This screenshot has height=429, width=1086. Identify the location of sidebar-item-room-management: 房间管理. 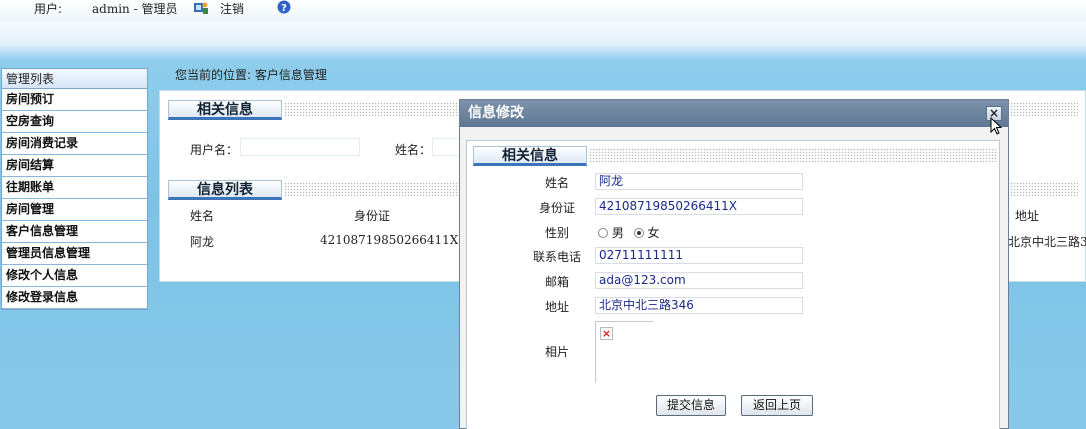
(74, 210).